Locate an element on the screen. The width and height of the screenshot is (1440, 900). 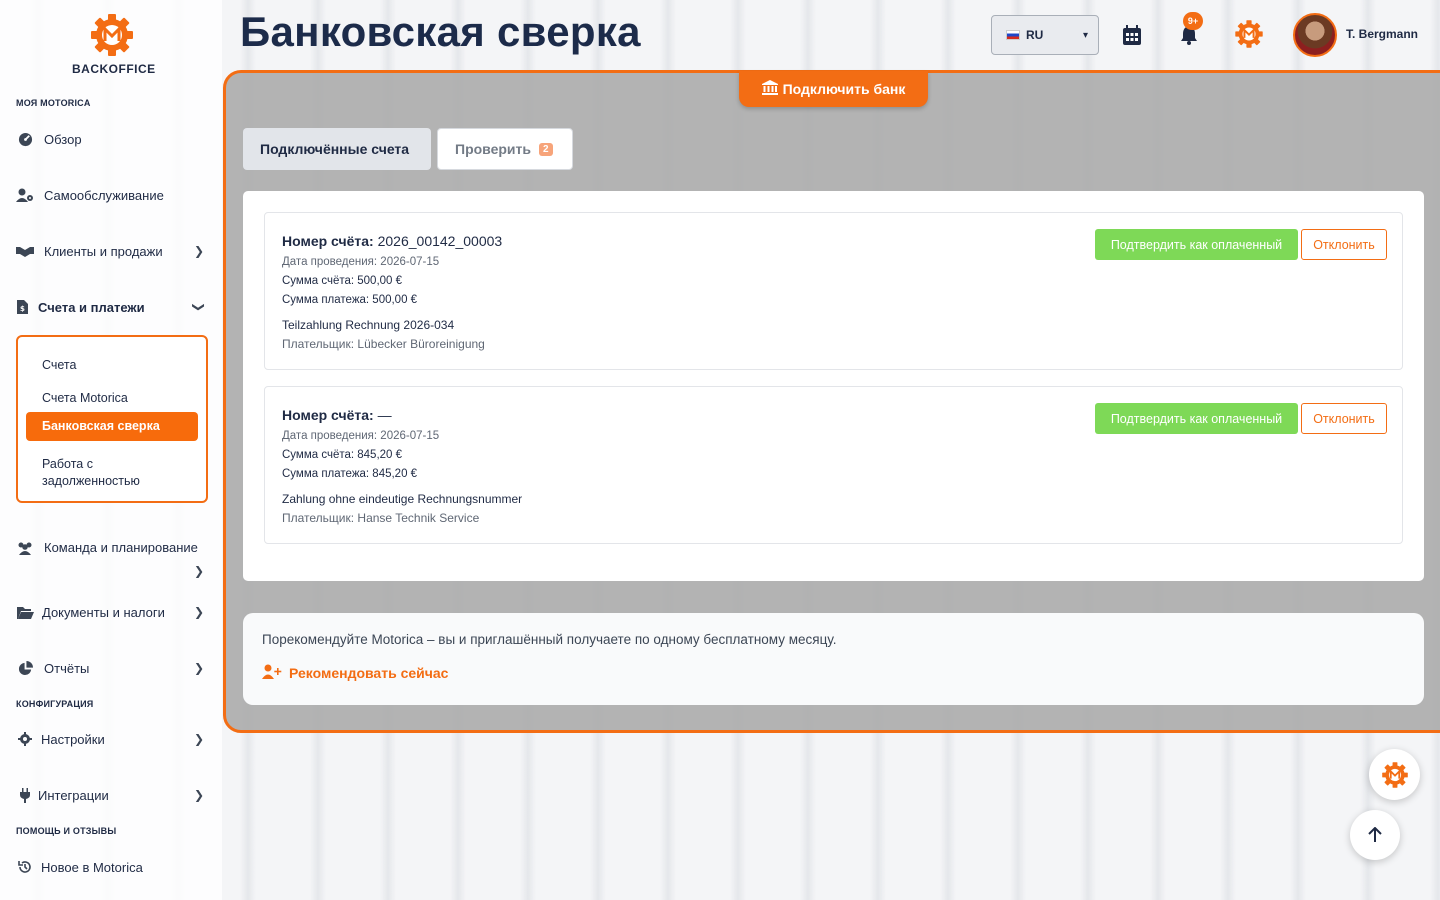
connect-bank-button: Подключить банк is located at coordinates (833, 89).